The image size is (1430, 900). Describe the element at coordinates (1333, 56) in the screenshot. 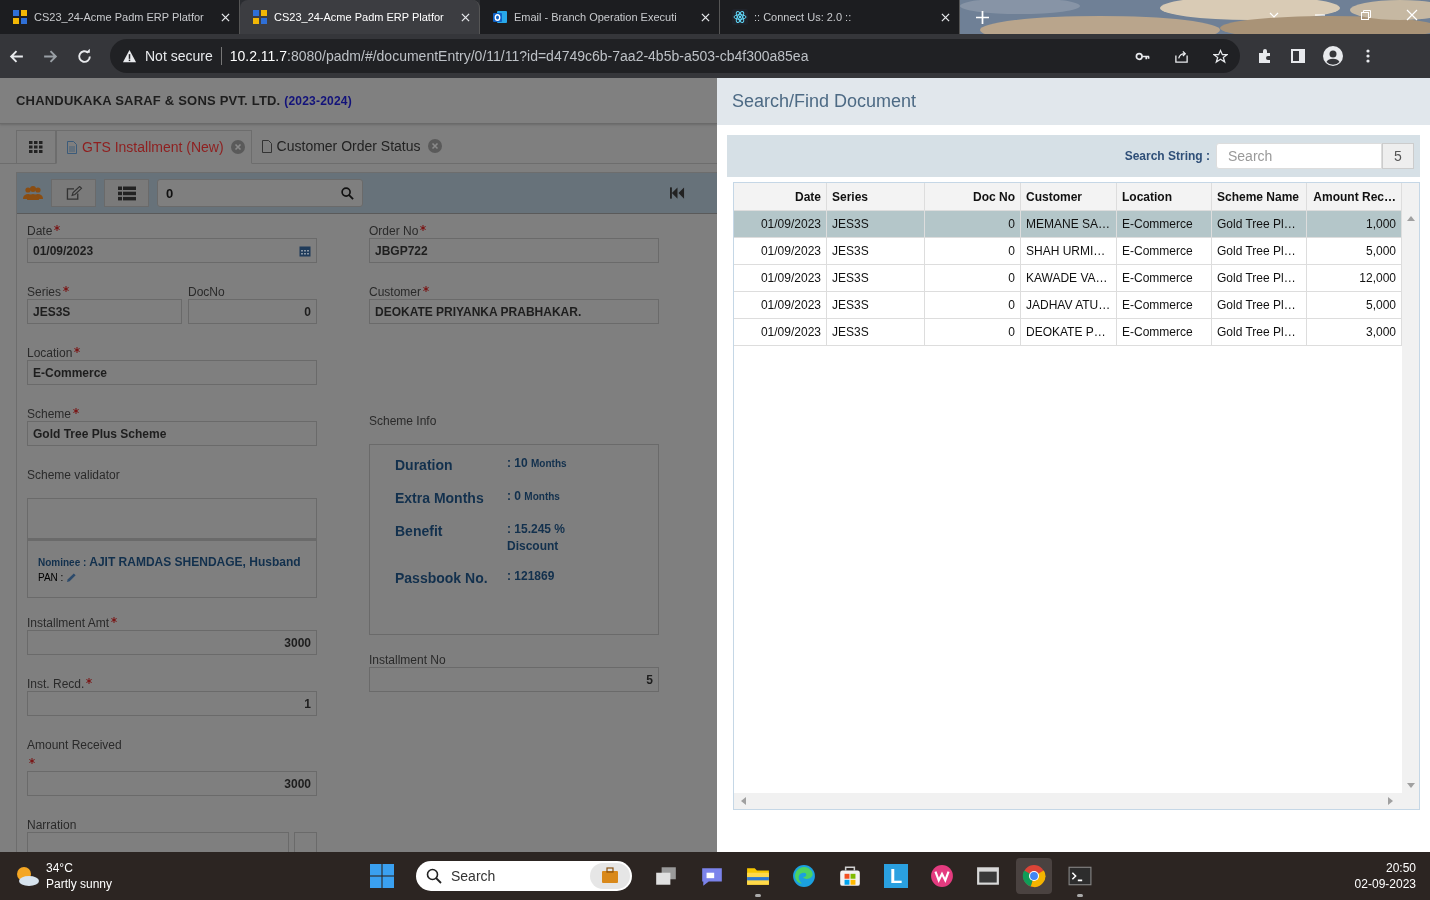

I see `profile-icon` at that location.